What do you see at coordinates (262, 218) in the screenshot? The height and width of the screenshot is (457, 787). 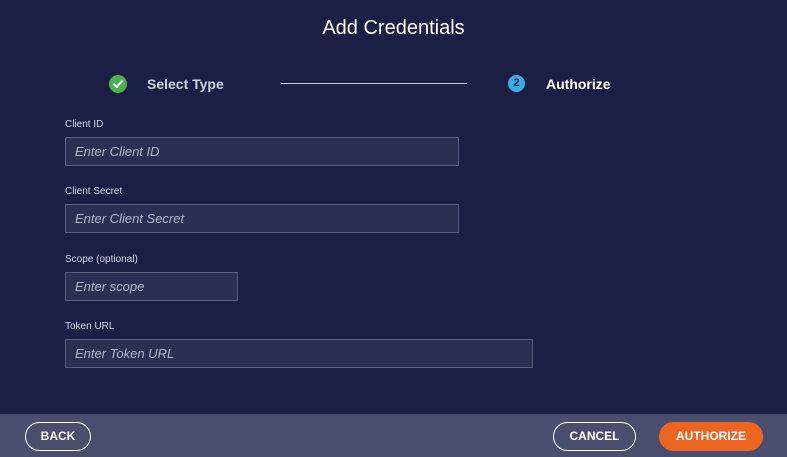 I see `client-secret-input` at bounding box center [262, 218].